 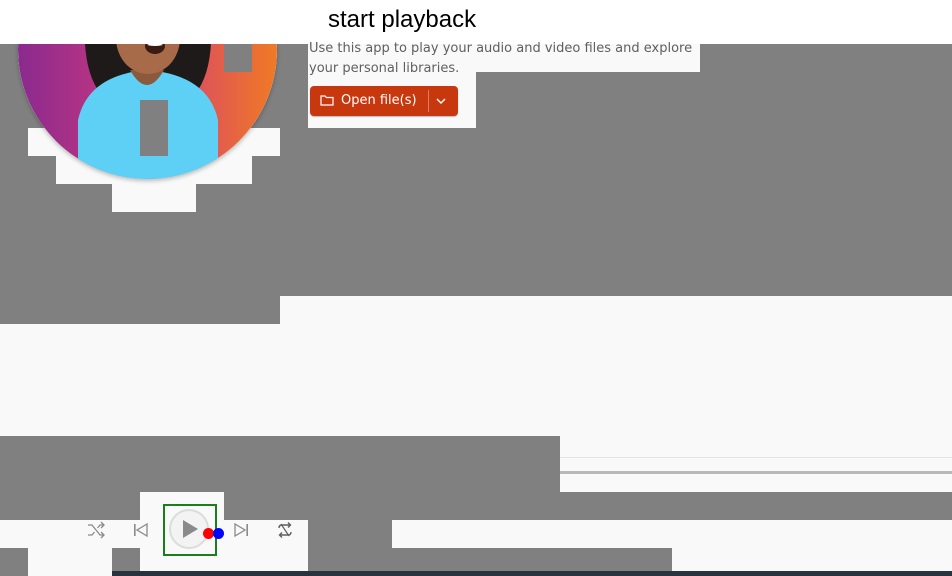 I want to click on open-files-label: Open file(s), so click(x=379, y=100).